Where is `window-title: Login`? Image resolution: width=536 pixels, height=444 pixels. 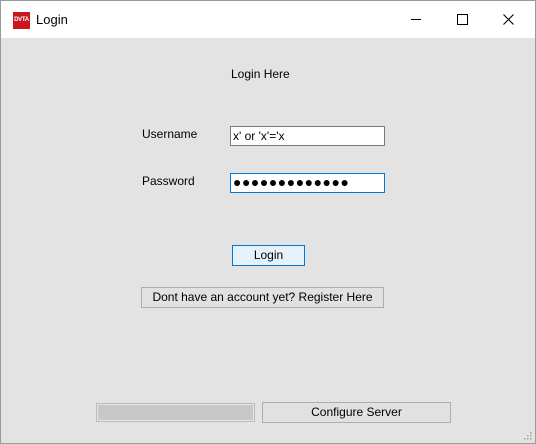 window-title: Login is located at coordinates (52, 19).